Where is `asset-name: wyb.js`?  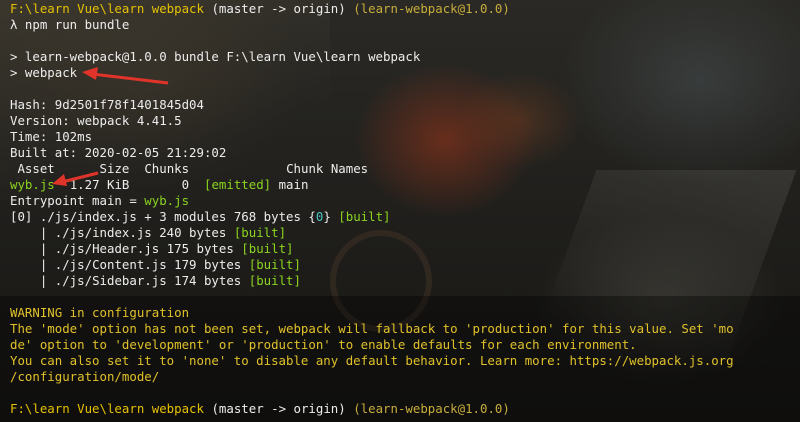 asset-name: wyb.js is located at coordinates (32, 184).